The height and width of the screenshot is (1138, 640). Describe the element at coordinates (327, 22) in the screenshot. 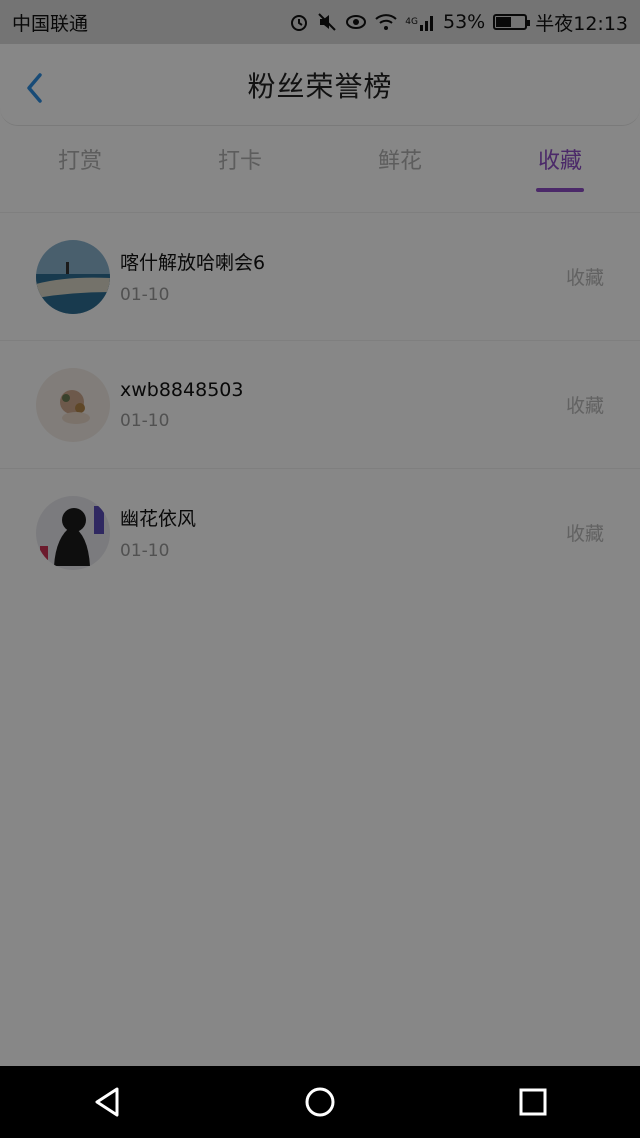

I see `mute-icon` at that location.